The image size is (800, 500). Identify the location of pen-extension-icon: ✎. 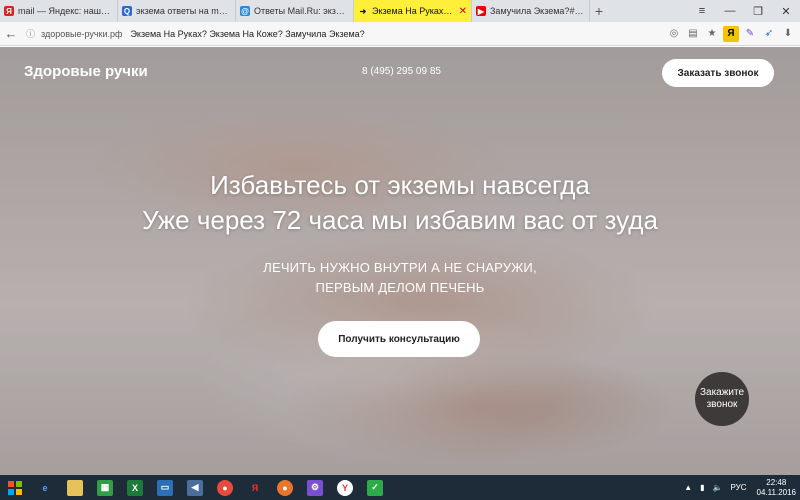
(750, 34).